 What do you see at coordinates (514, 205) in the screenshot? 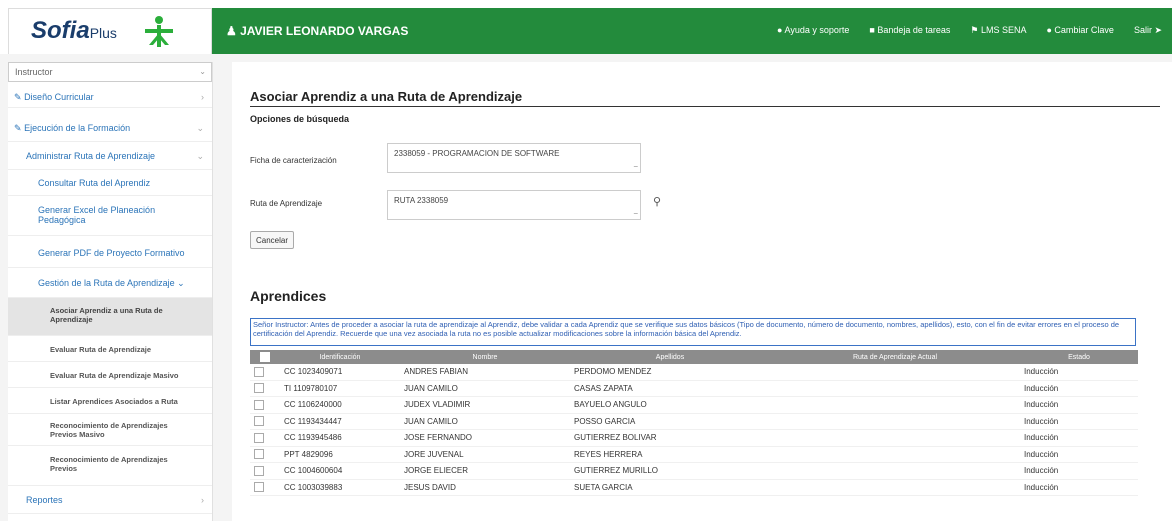
I see `ruta-field: RUTA 2338059−` at bounding box center [514, 205].